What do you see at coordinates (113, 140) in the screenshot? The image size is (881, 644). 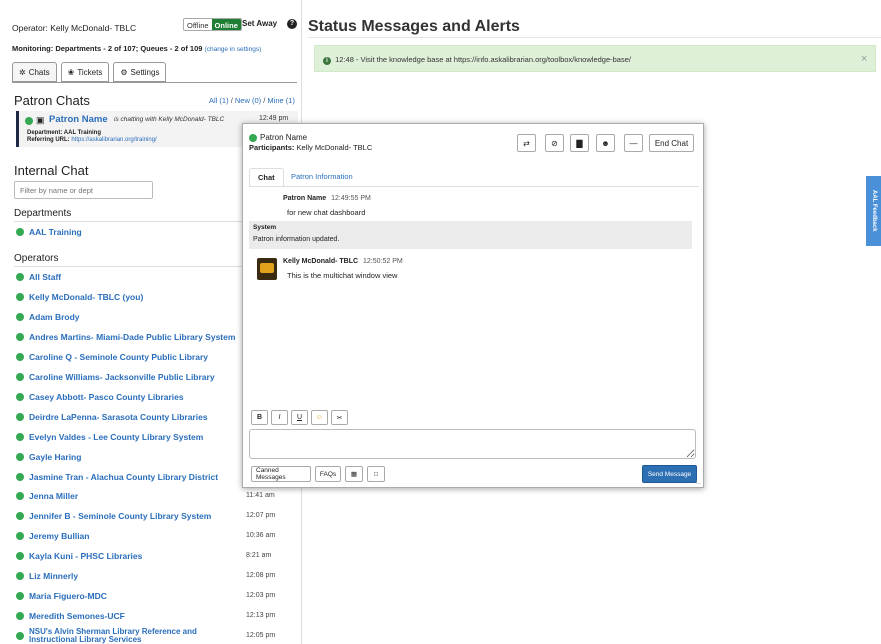 I see `referring-url-link: https://askalibrarian.org/training/` at bounding box center [113, 140].